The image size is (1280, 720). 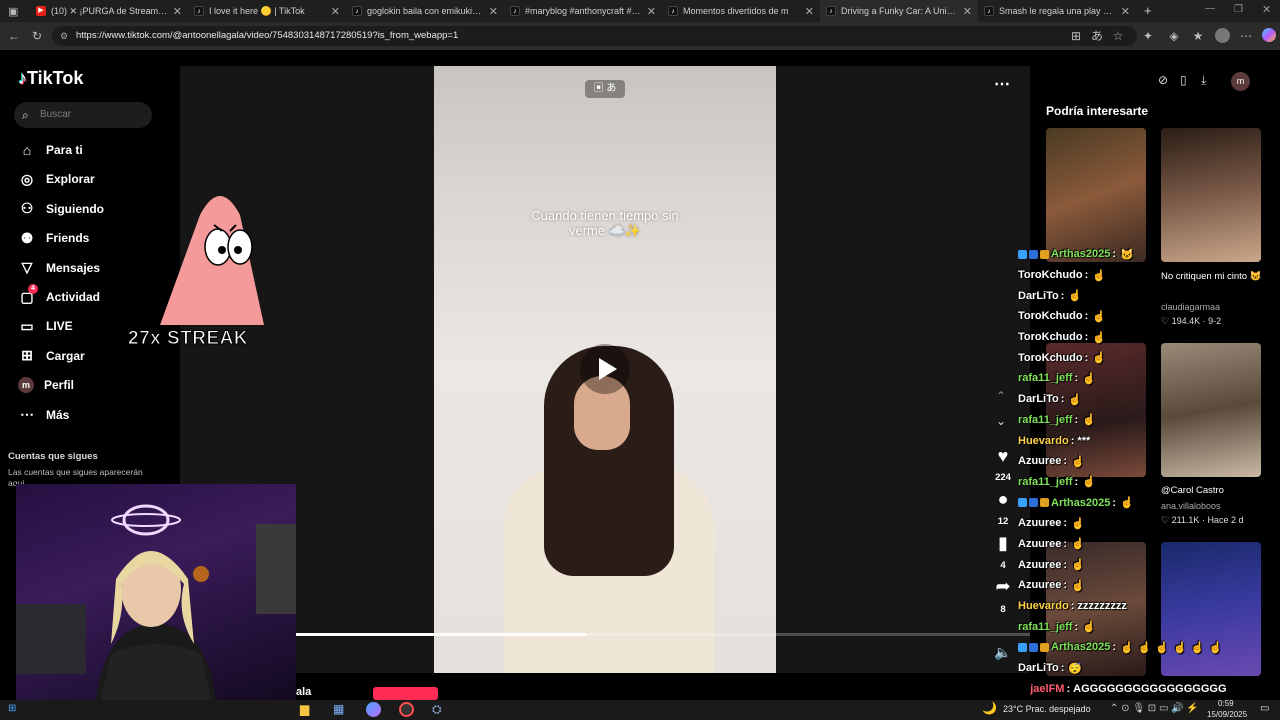 I want to click on sidebar-item-más: ⋯ Más, so click(x=43, y=415).